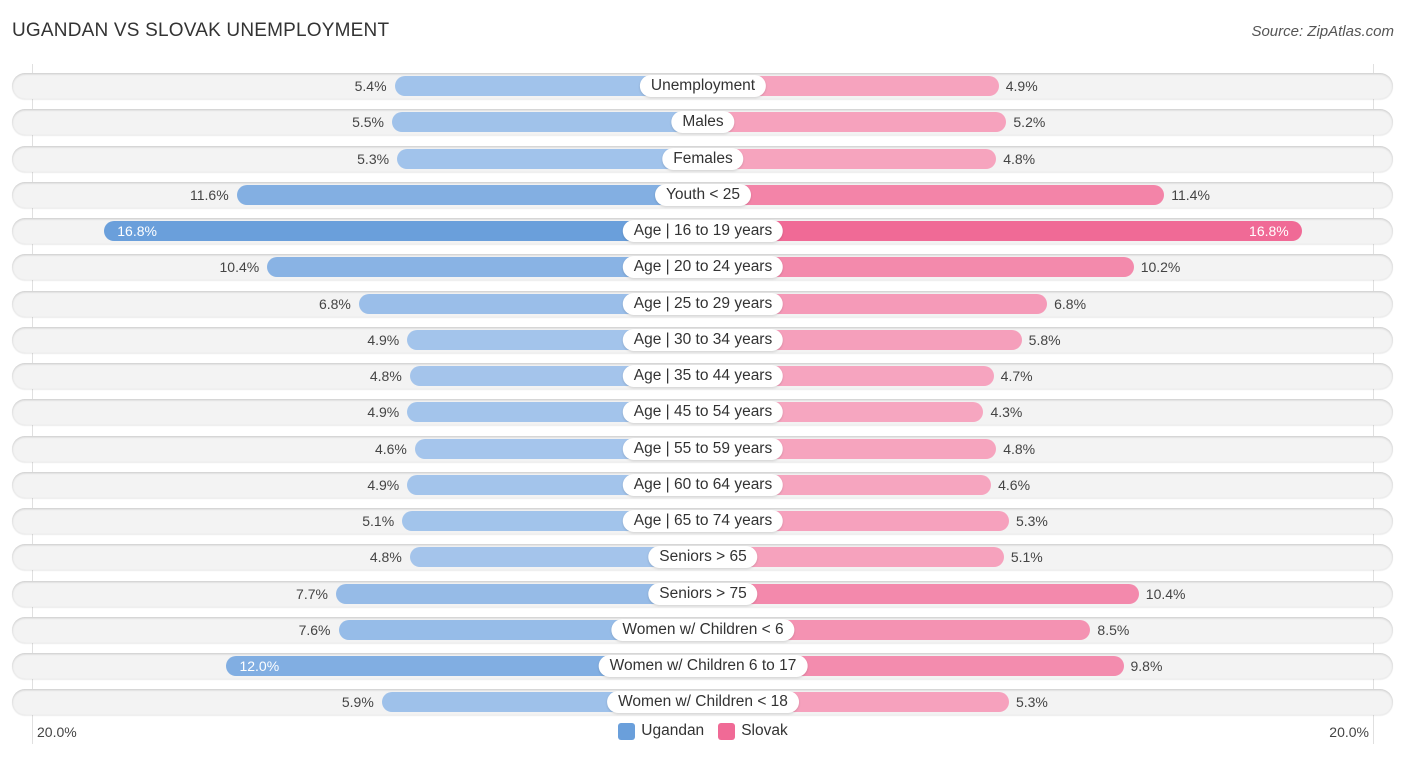 Image resolution: width=1406 pixels, height=757 pixels. I want to click on value-label-ugandan: 5.5%, so click(368, 122).